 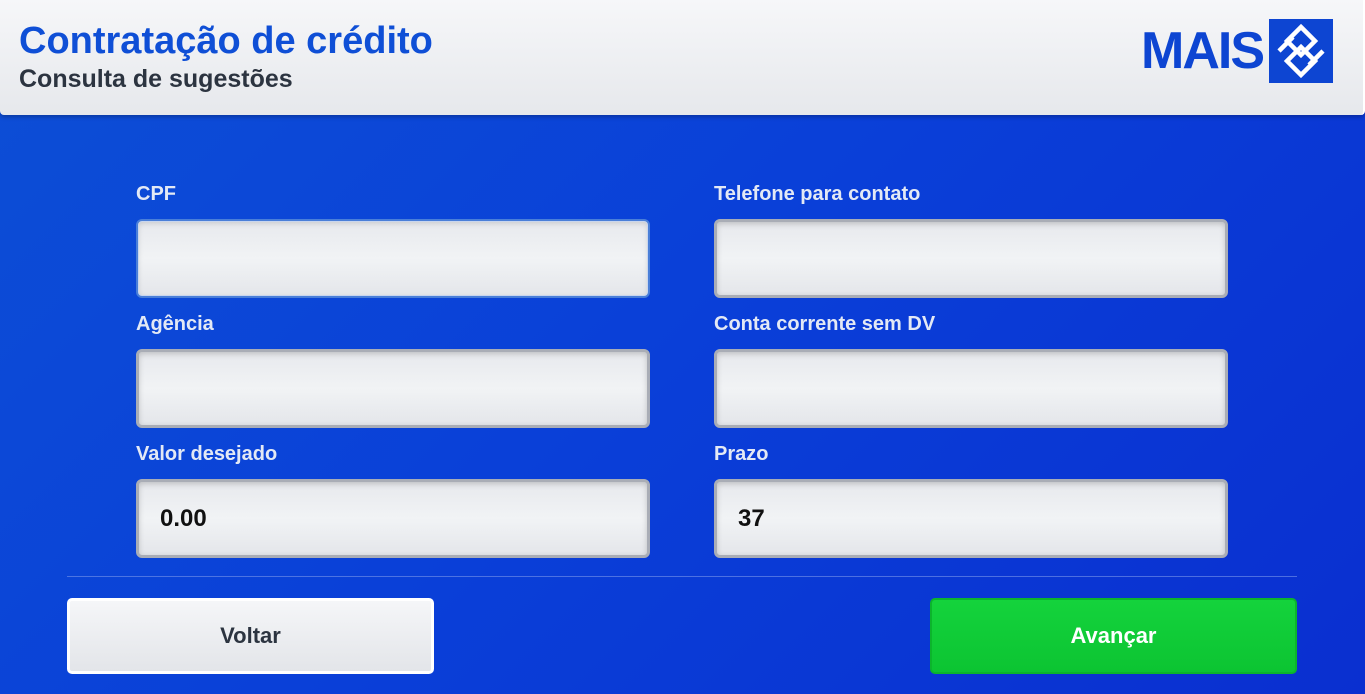 I want to click on brand-logo: MAIS, so click(x=1237, y=51).